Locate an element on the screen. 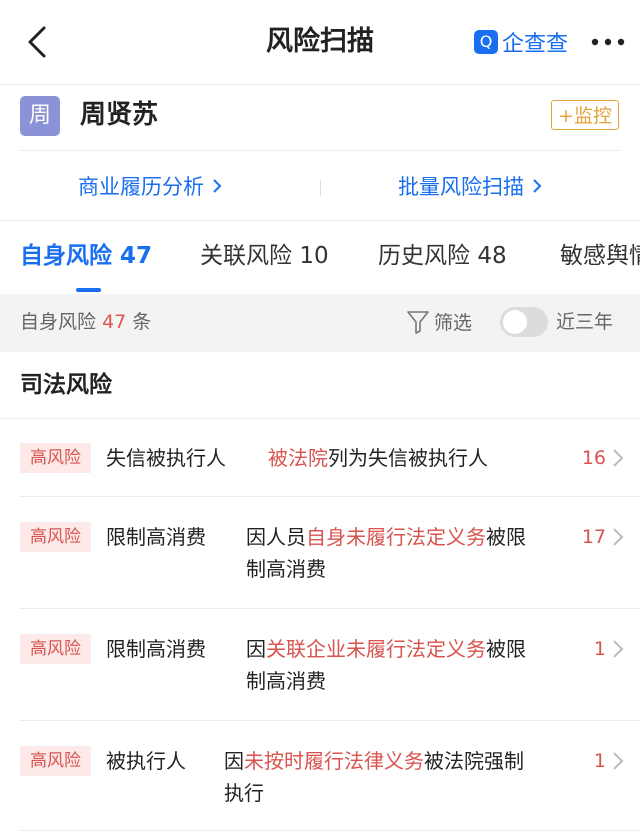  risk-description: 因人员自身未履行法定义务被限制高消费 is located at coordinates (388, 553).